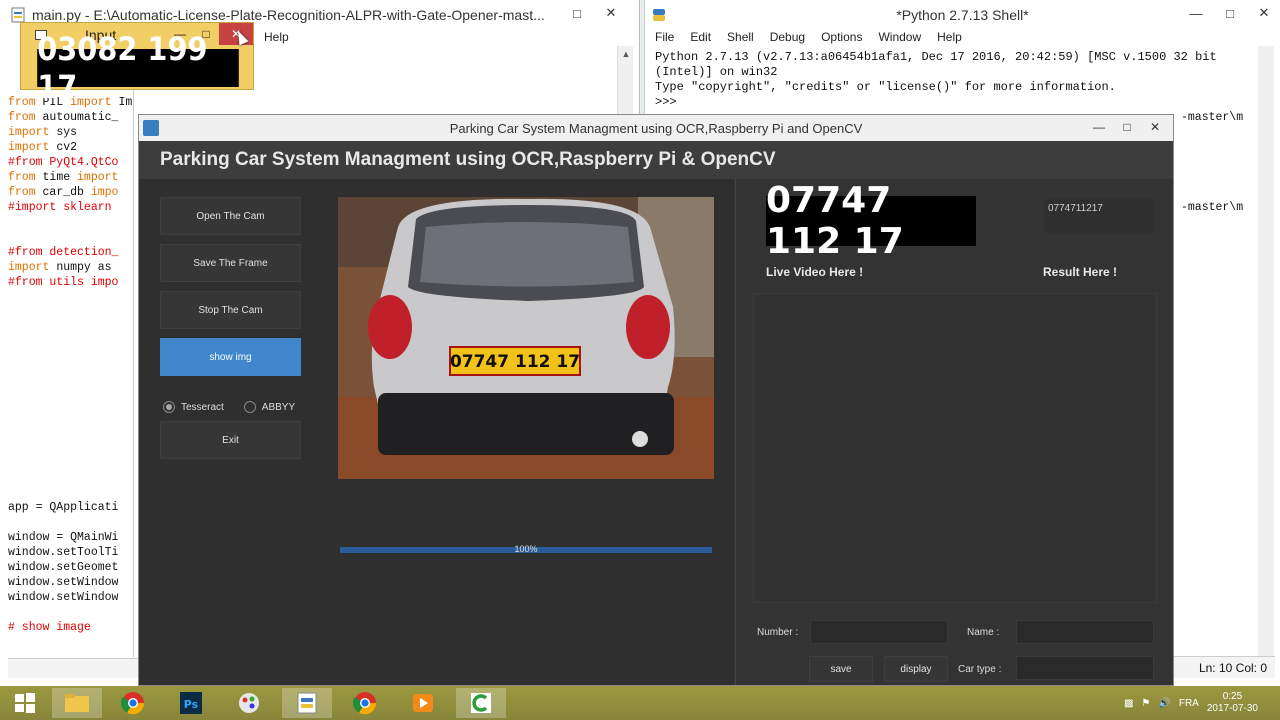 Image resolution: width=1280 pixels, height=720 pixels. I want to click on progress-label: 100%, so click(526, 549).